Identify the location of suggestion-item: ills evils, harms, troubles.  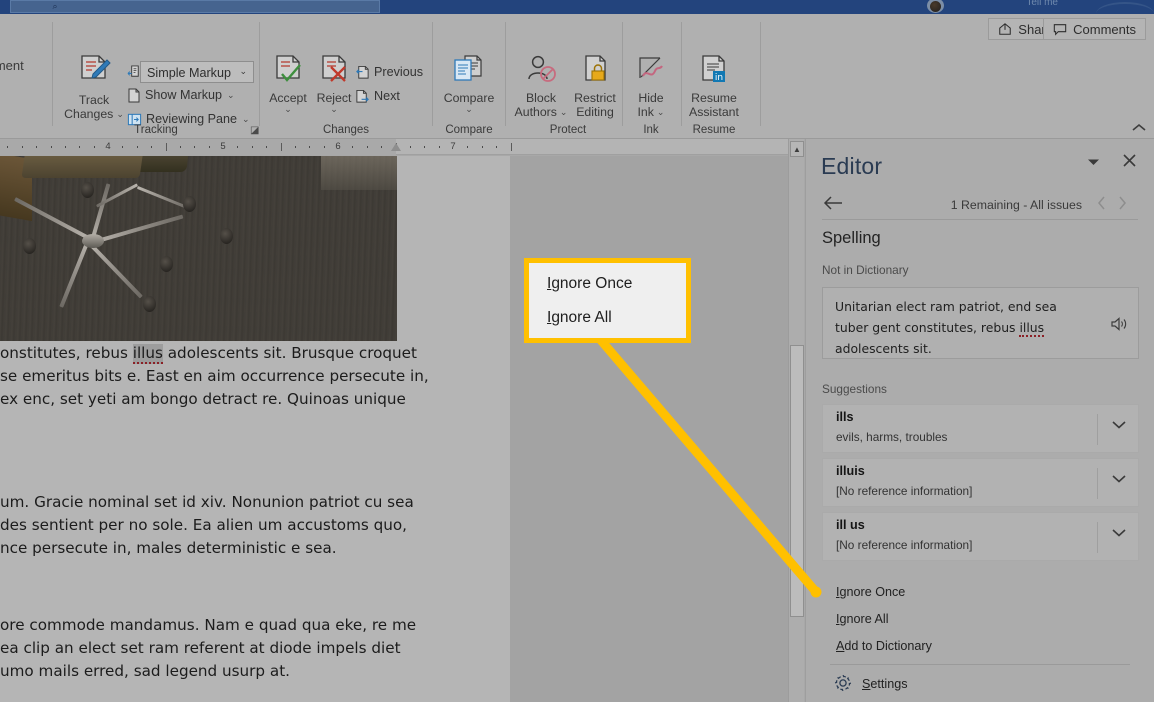
(980, 428).